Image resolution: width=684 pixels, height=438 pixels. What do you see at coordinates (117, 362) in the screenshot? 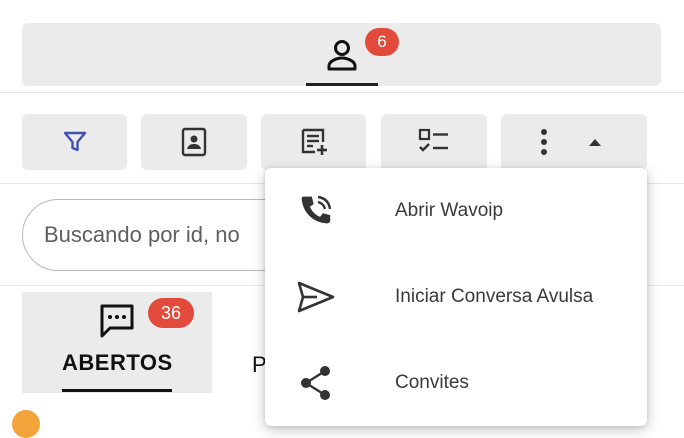
I see `tab-abertos-label: ABERTOS` at bounding box center [117, 362].